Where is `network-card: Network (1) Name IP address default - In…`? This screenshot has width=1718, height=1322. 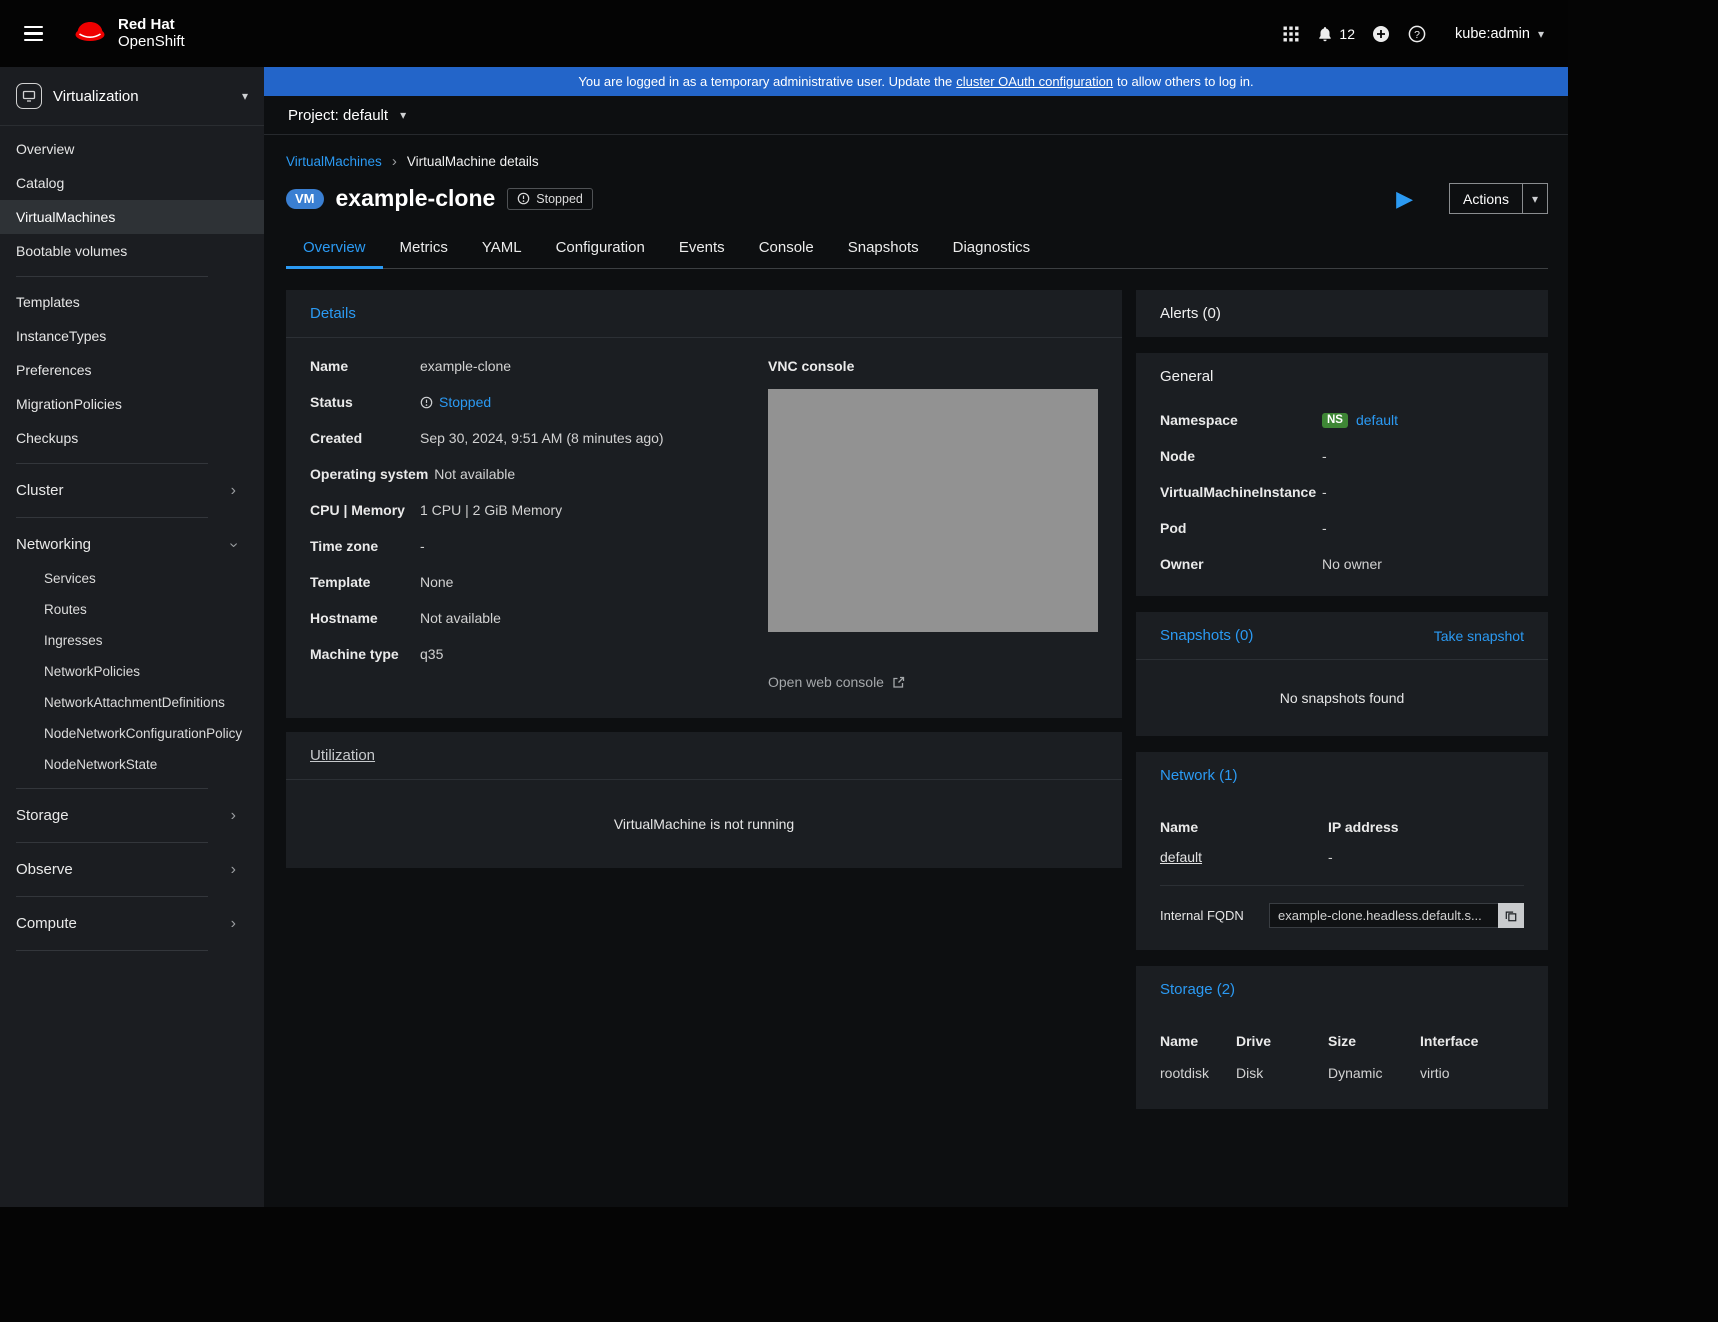 network-card: Network (1) Name IP address default - In… is located at coordinates (1342, 851).